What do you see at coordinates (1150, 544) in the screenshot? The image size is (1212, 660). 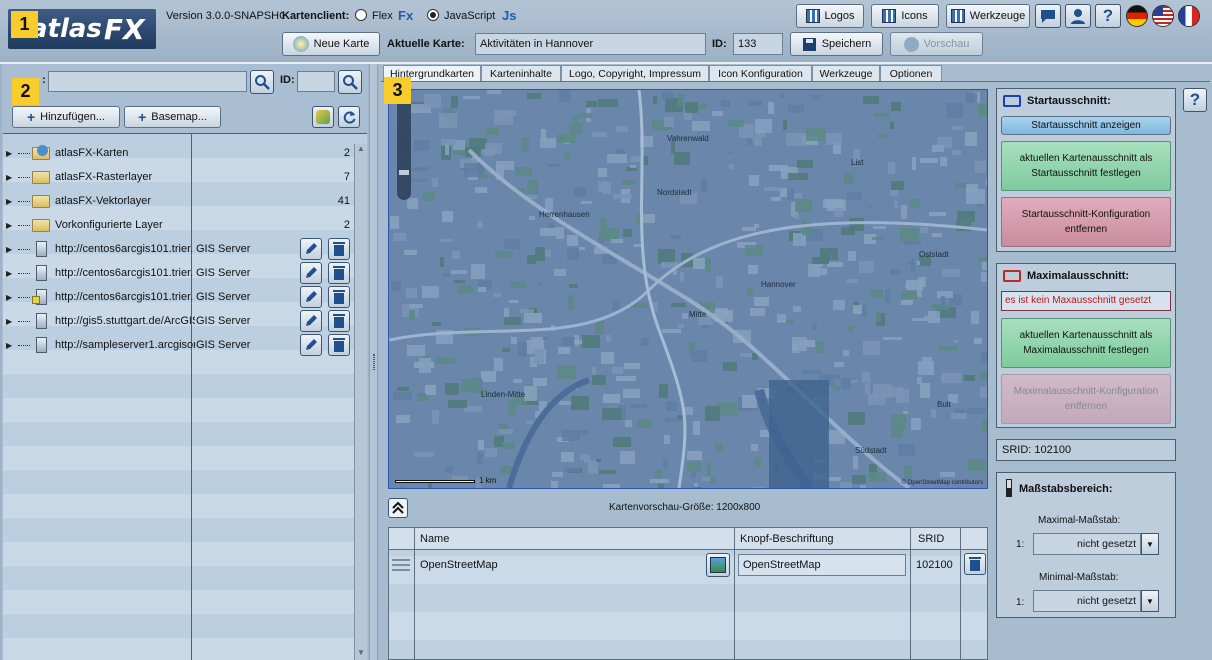 I see `max-scale-dropdown-button: ▼` at bounding box center [1150, 544].